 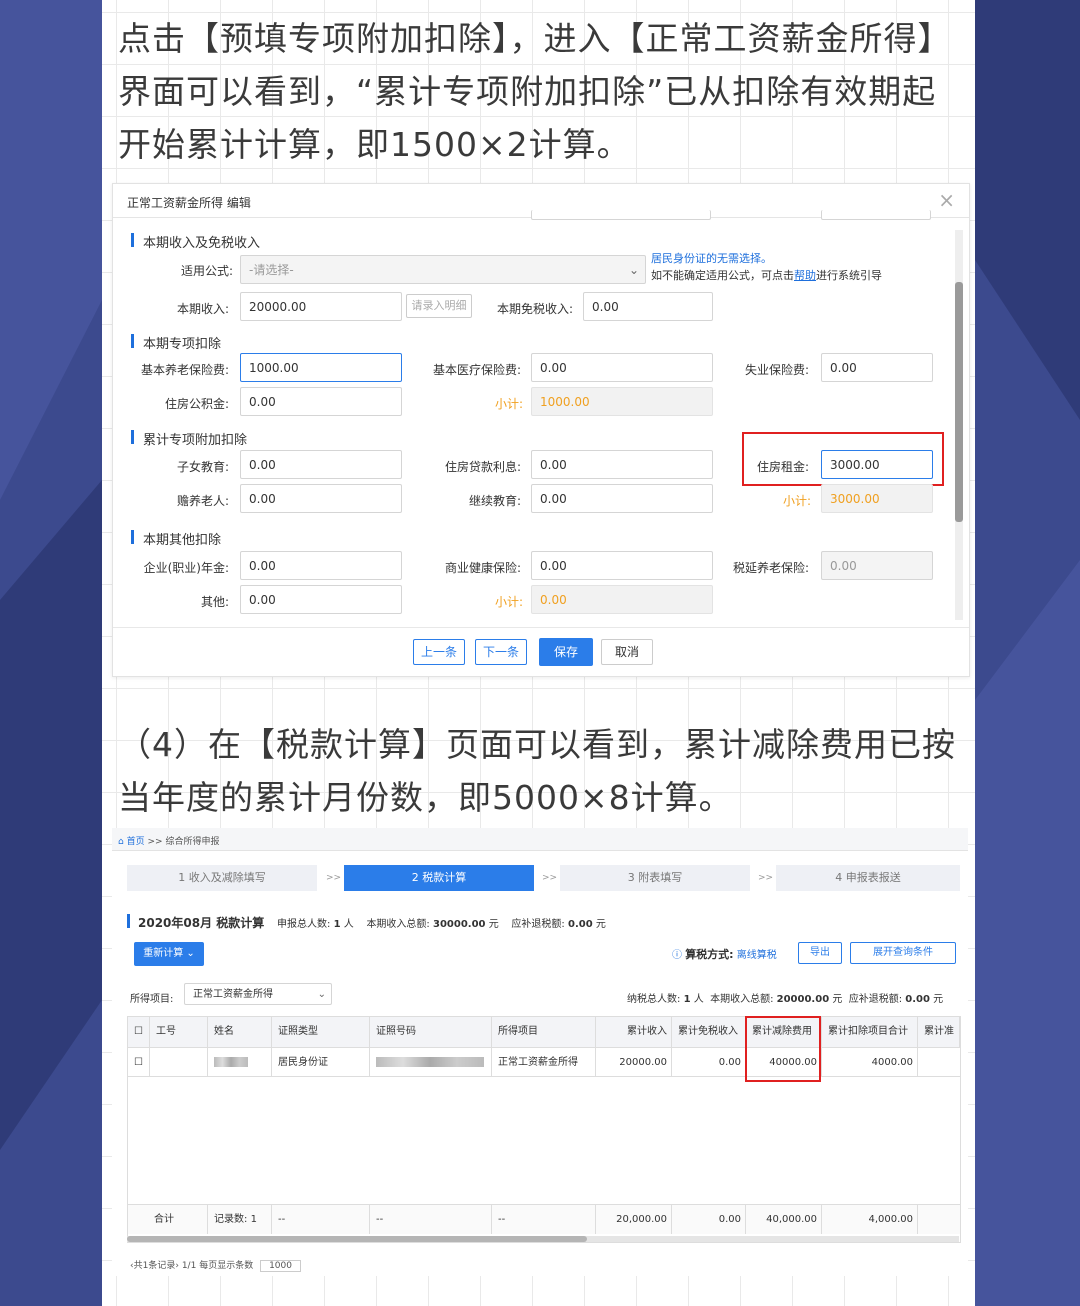 I want to click on expand-query-button: 展开查询条件, so click(x=903, y=953).